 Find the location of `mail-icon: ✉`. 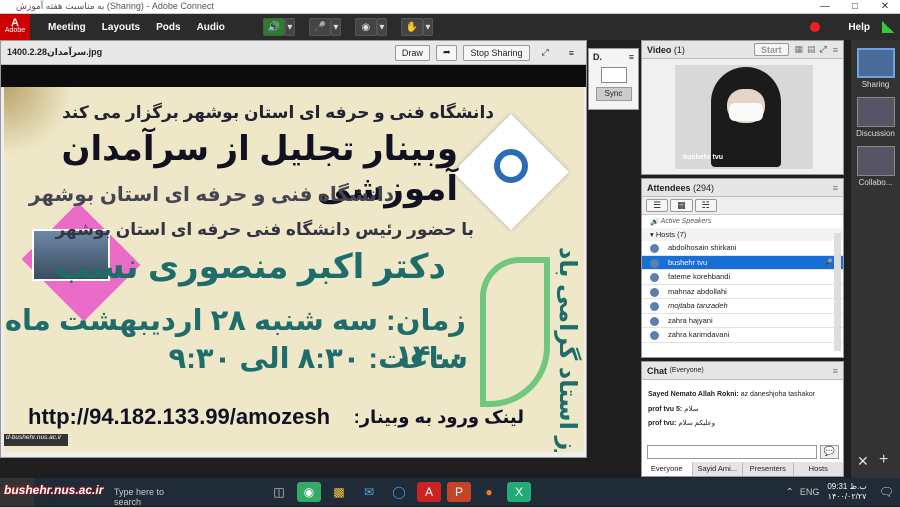

mail-icon: ✉ is located at coordinates (369, 492).